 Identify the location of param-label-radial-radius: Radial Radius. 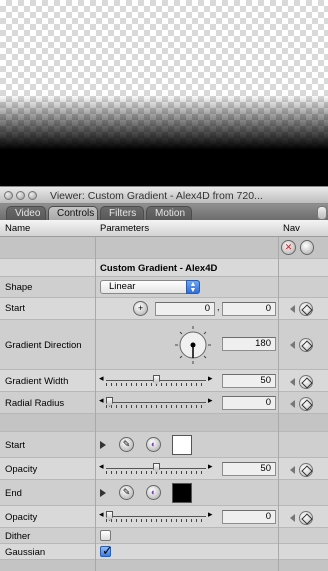
(35, 403).